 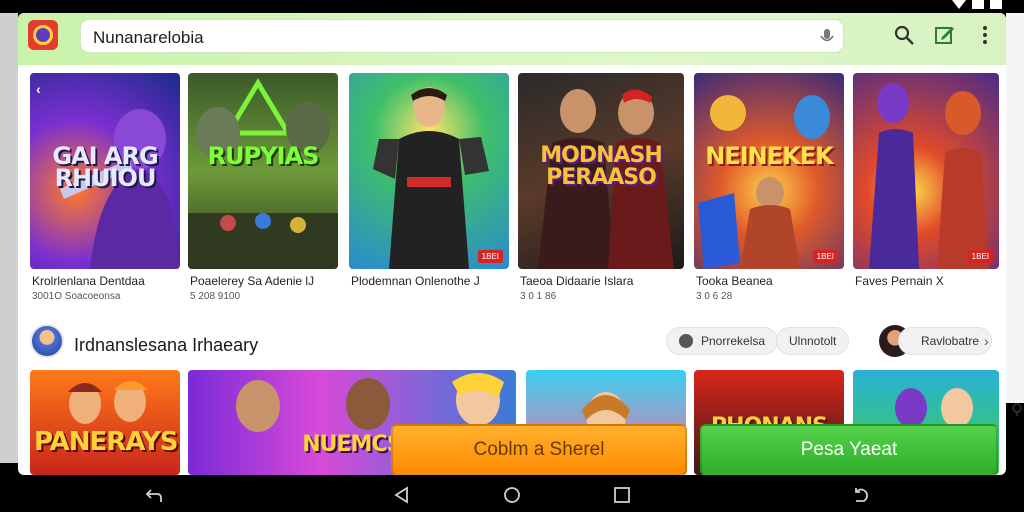 I want to click on game-logo: PANERAYS, so click(x=106, y=442).